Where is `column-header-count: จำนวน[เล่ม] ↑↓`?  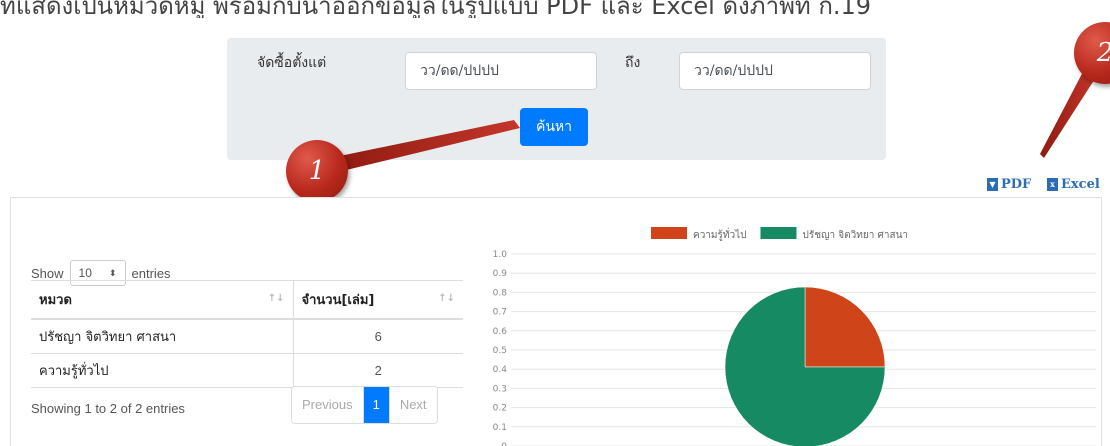 column-header-count: จำนวน[เล่ม] ↑↓ is located at coordinates (378, 300).